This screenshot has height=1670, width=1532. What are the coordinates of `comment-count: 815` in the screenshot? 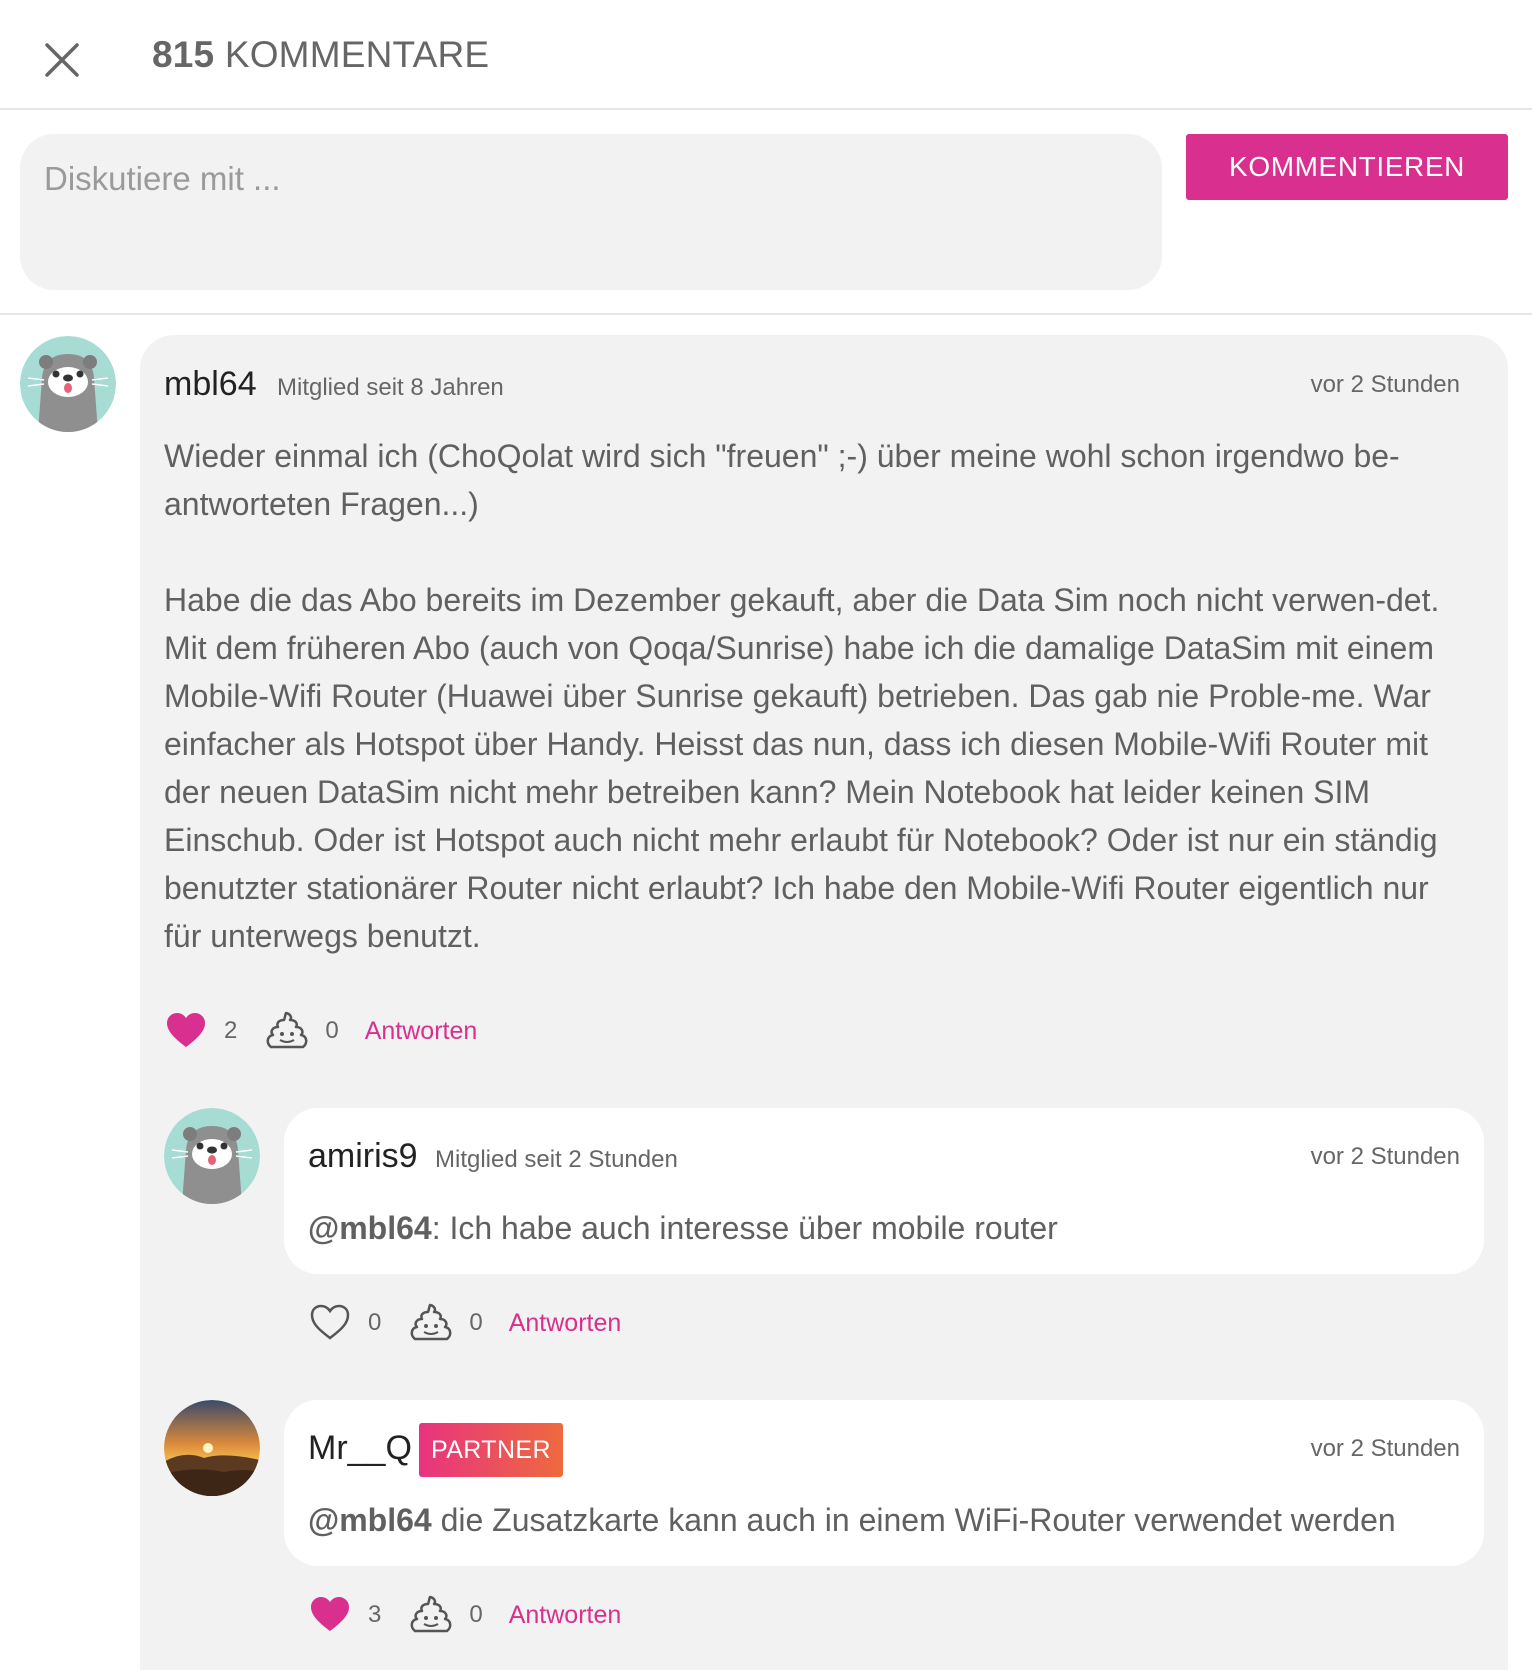 It's located at (183, 54).